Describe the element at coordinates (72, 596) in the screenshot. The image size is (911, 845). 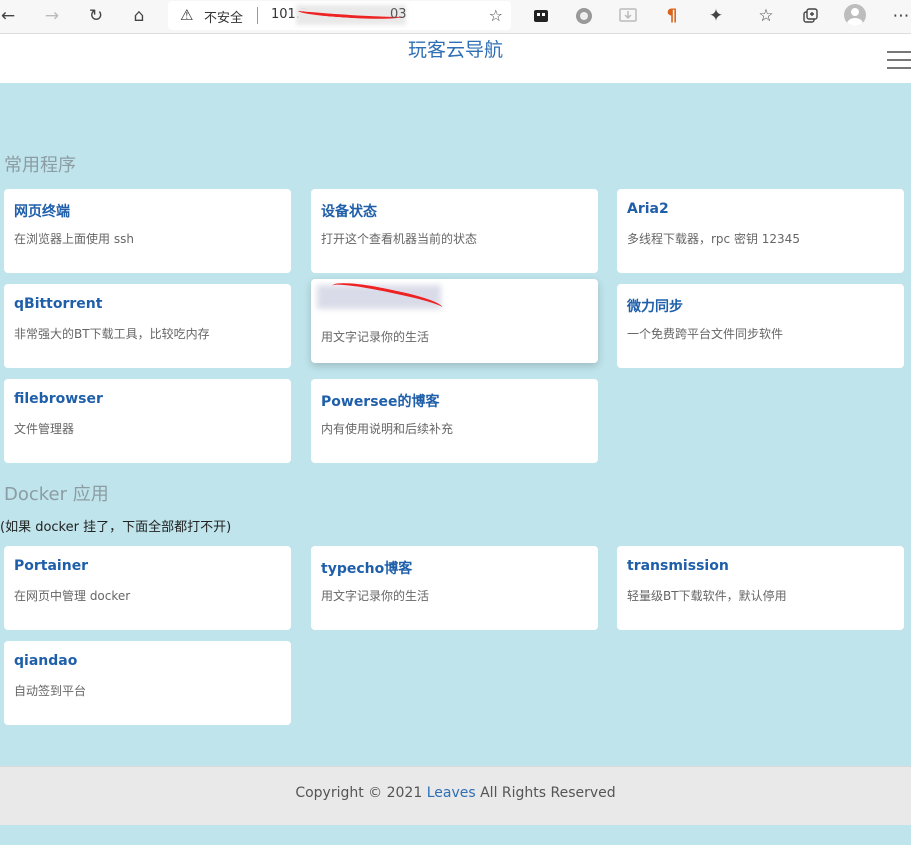
I see `card-desc: 在网页中管理 docker` at that location.